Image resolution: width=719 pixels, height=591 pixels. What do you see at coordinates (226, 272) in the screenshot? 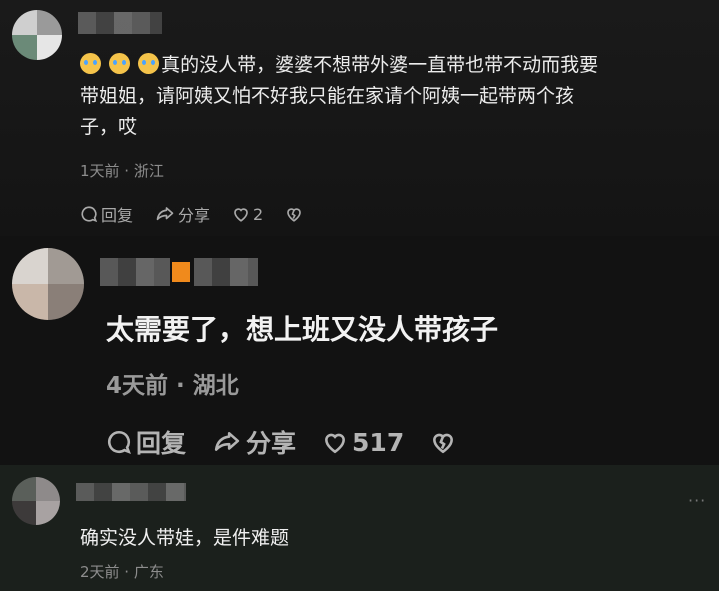
I see `user-tag-blurred` at bounding box center [226, 272].